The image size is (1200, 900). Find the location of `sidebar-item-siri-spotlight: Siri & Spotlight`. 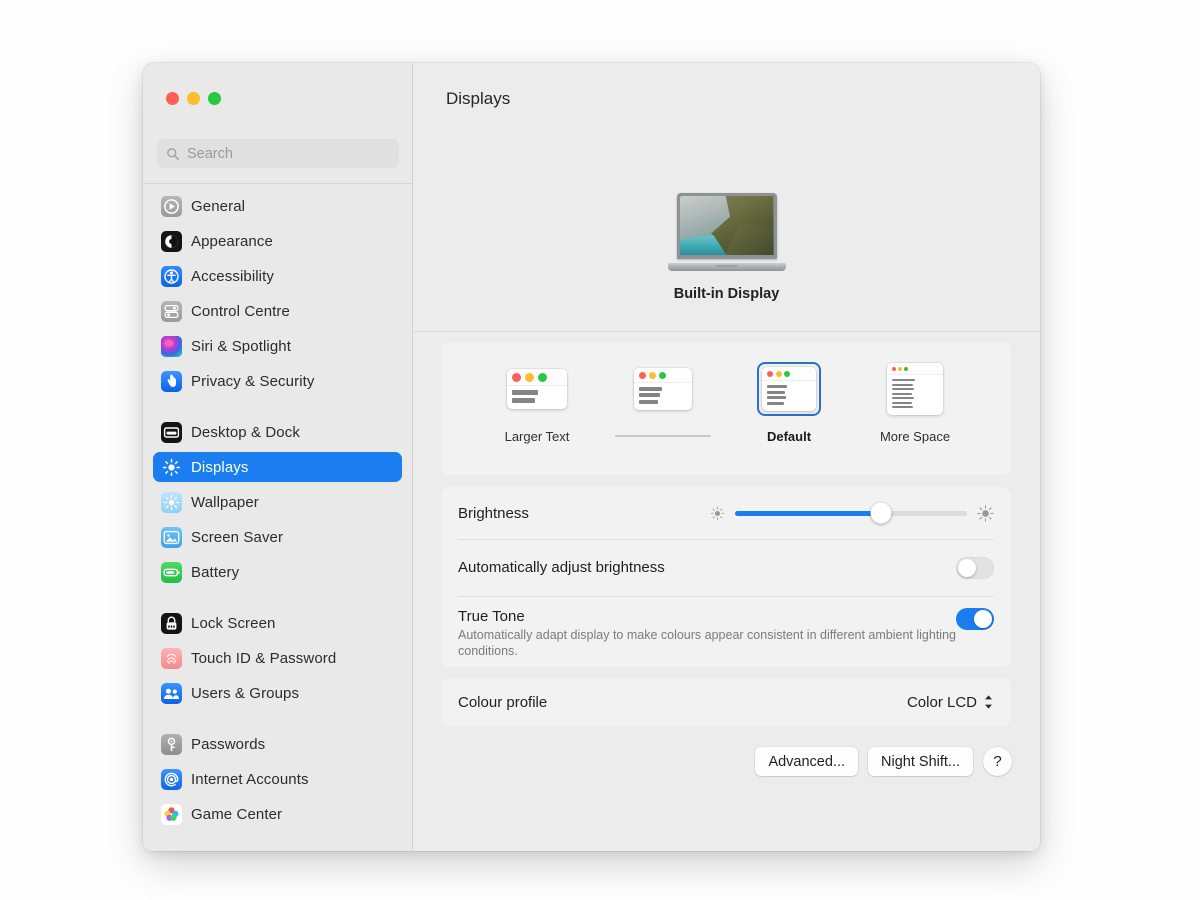

sidebar-item-siri-spotlight: Siri & Spotlight is located at coordinates (277, 346).